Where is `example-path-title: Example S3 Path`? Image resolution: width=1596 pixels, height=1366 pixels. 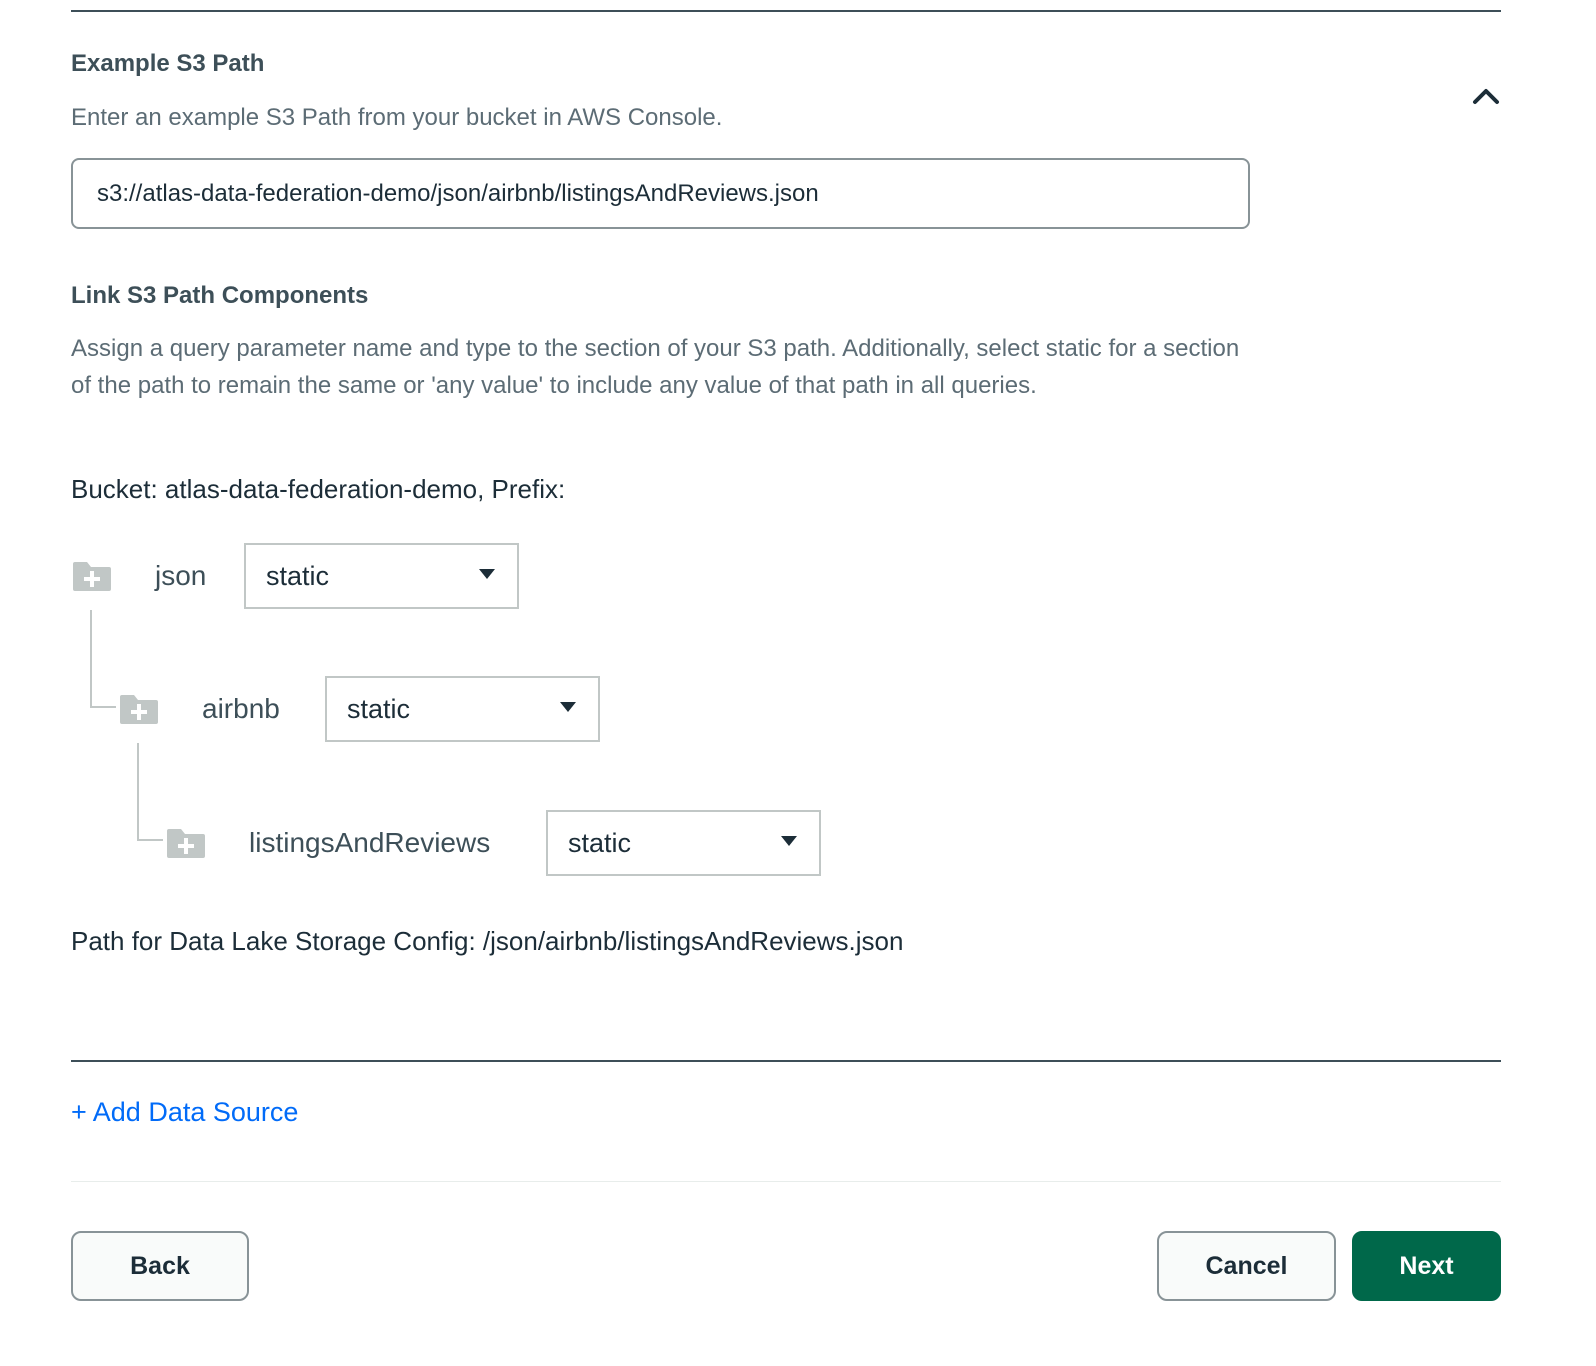
example-path-title: Example S3 Path is located at coordinates (168, 63).